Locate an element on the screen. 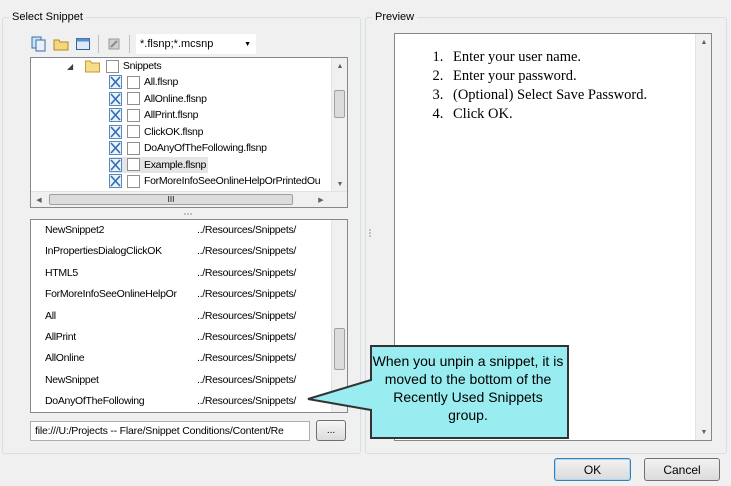 The width and height of the screenshot is (731, 486). recent-item-name: DoAnyOfTheFollowing is located at coordinates (95, 401).